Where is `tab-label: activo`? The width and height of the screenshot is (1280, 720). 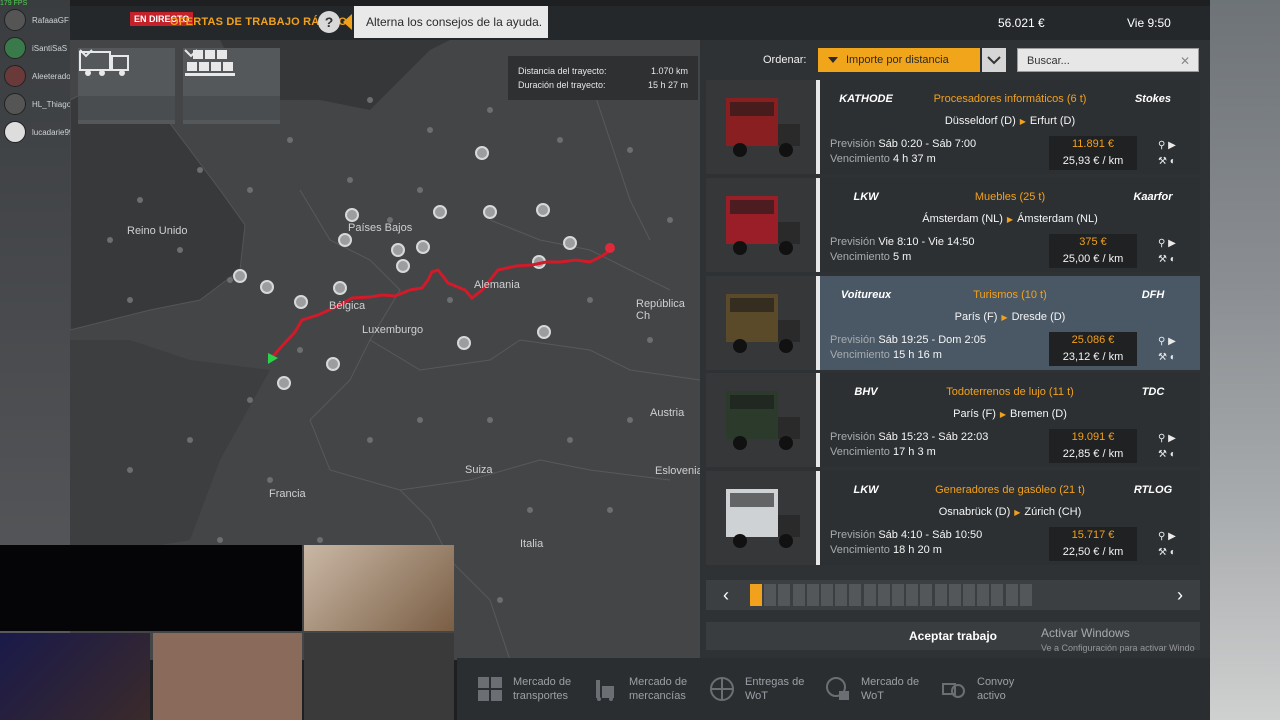 tab-label: activo is located at coordinates (991, 696).